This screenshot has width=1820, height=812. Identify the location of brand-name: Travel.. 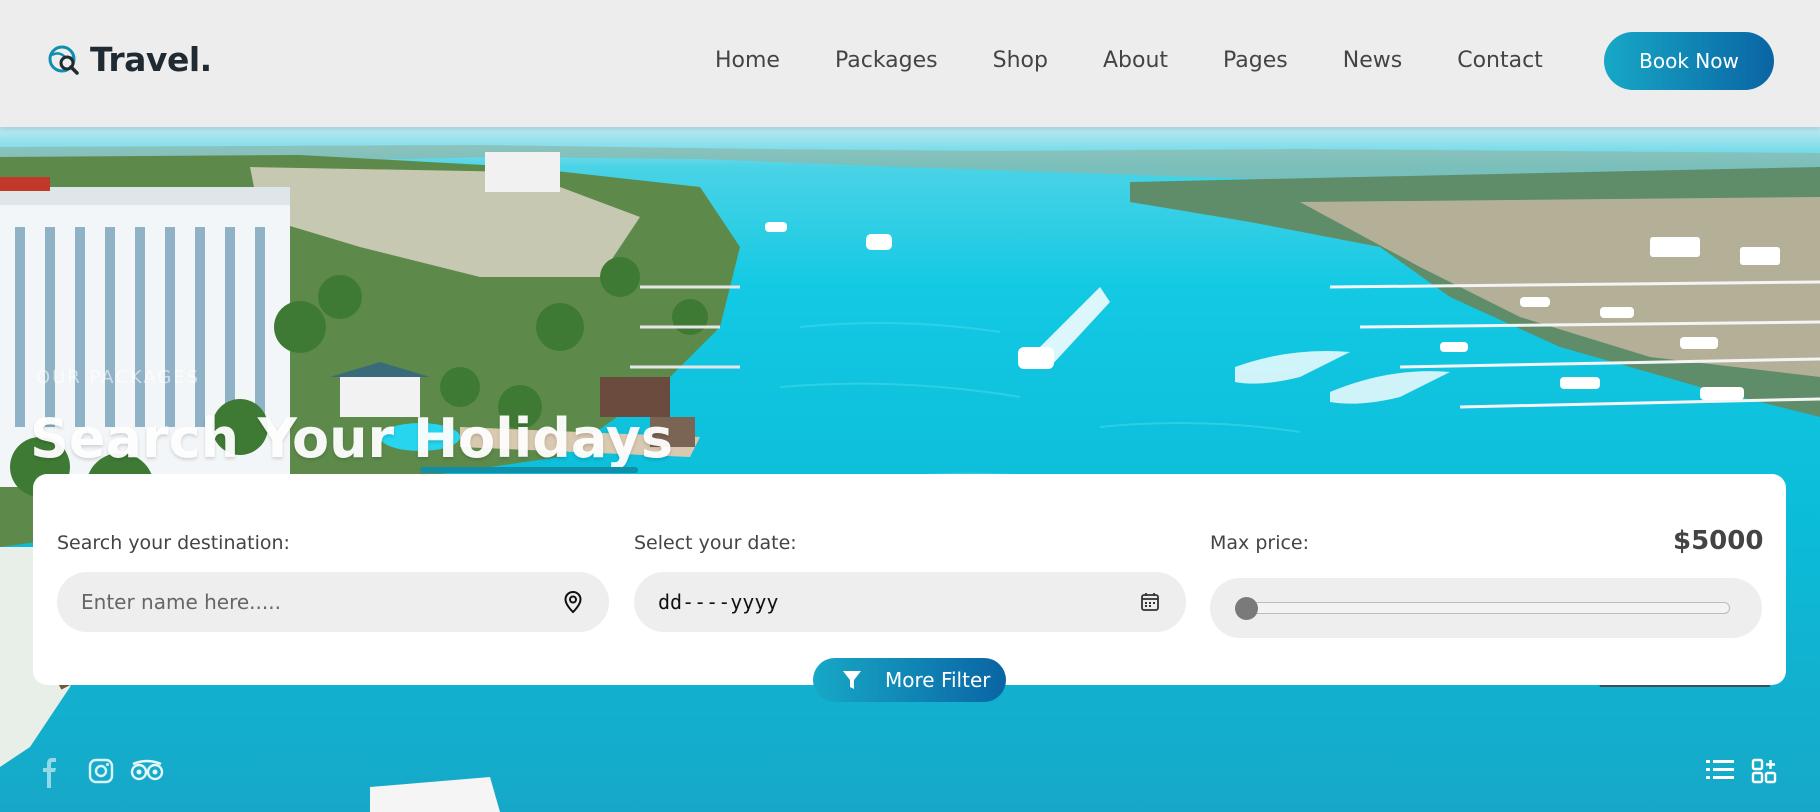
(151, 59).